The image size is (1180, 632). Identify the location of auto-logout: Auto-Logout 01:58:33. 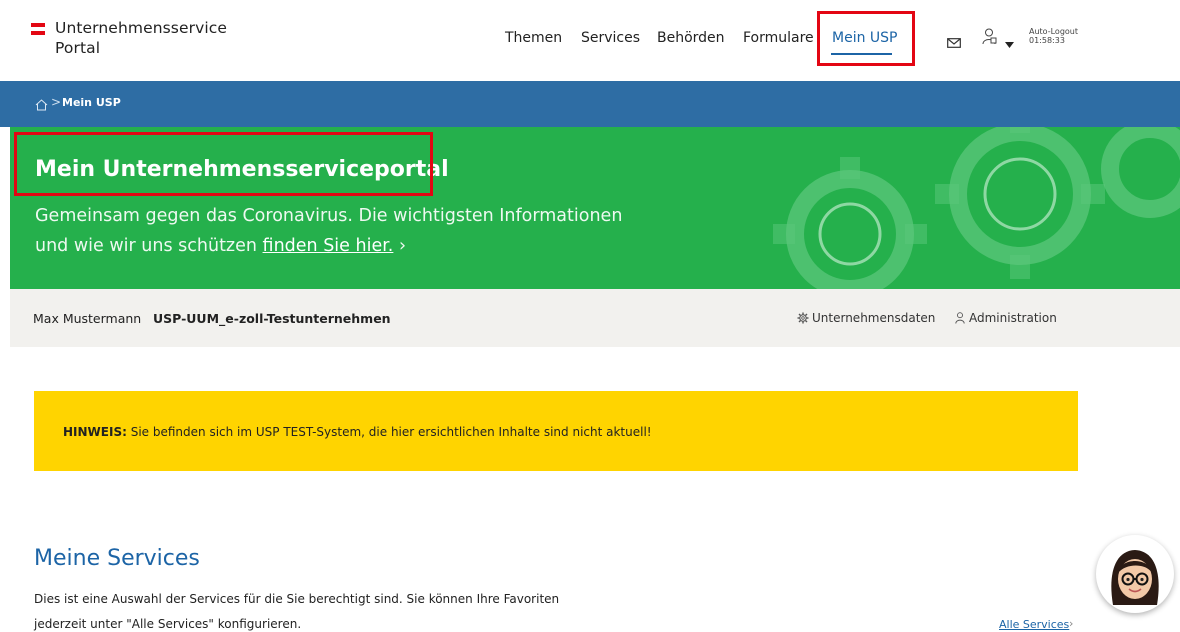
(1053, 36).